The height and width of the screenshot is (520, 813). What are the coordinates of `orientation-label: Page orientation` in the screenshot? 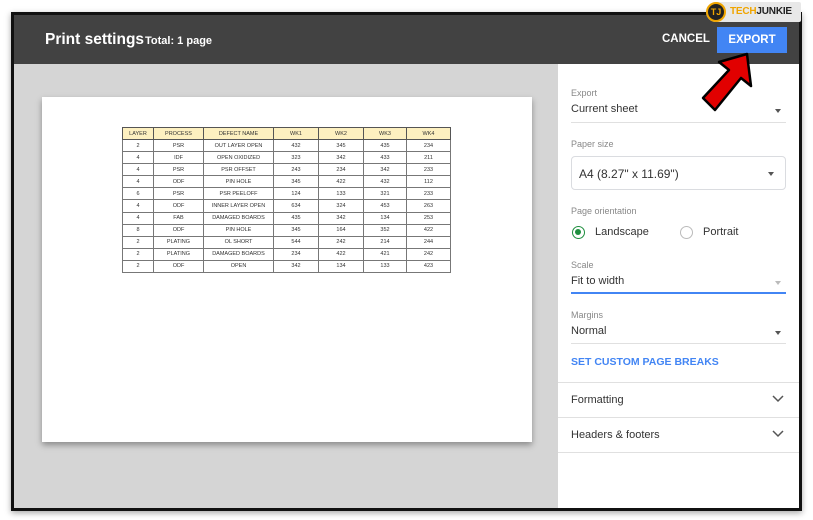 It's located at (604, 211).